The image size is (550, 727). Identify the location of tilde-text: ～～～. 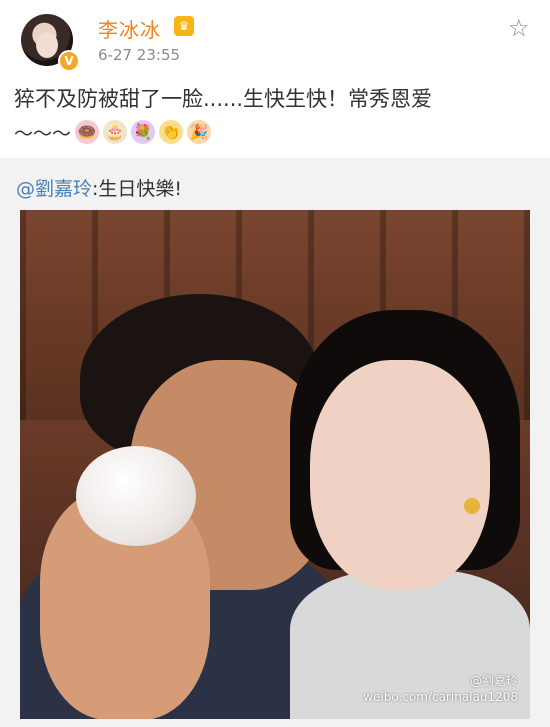
(43, 133).